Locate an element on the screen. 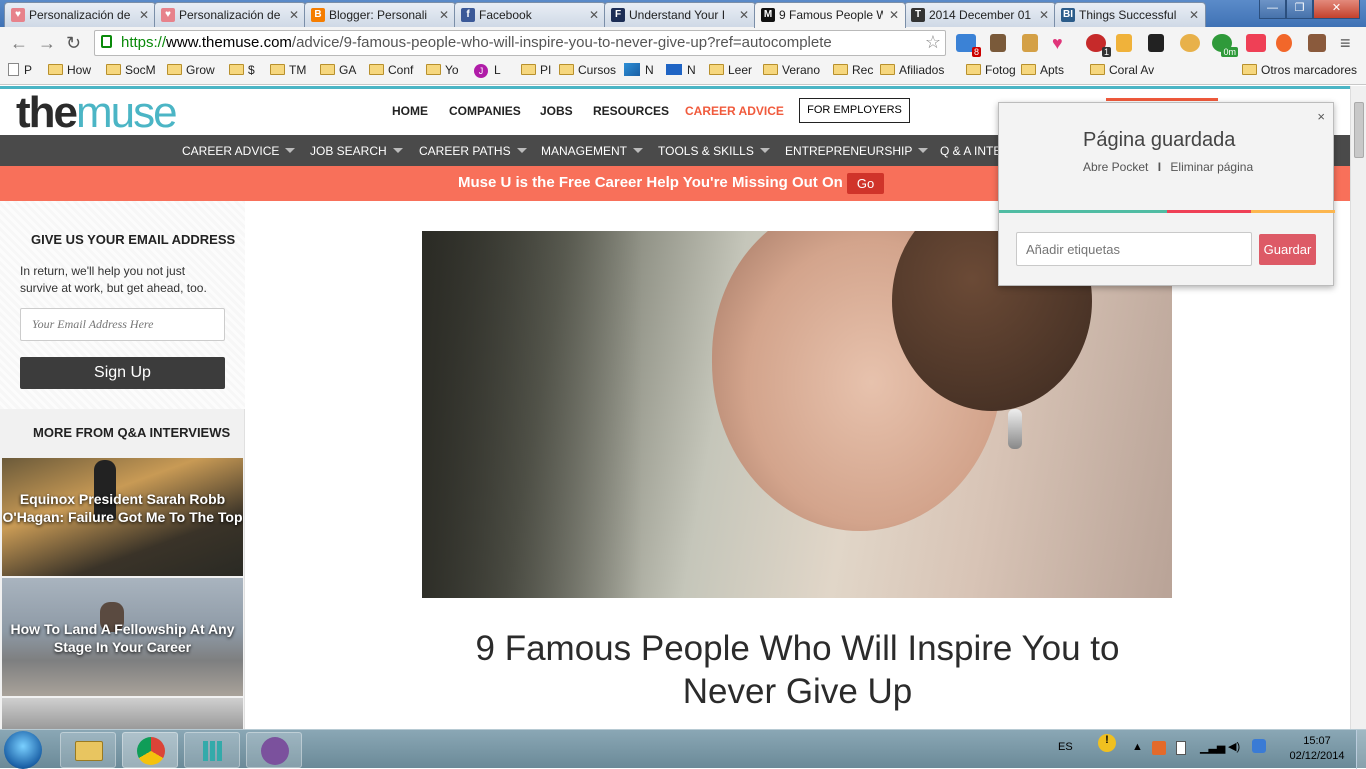  bookmark-item: How is located at coordinates (69, 70).